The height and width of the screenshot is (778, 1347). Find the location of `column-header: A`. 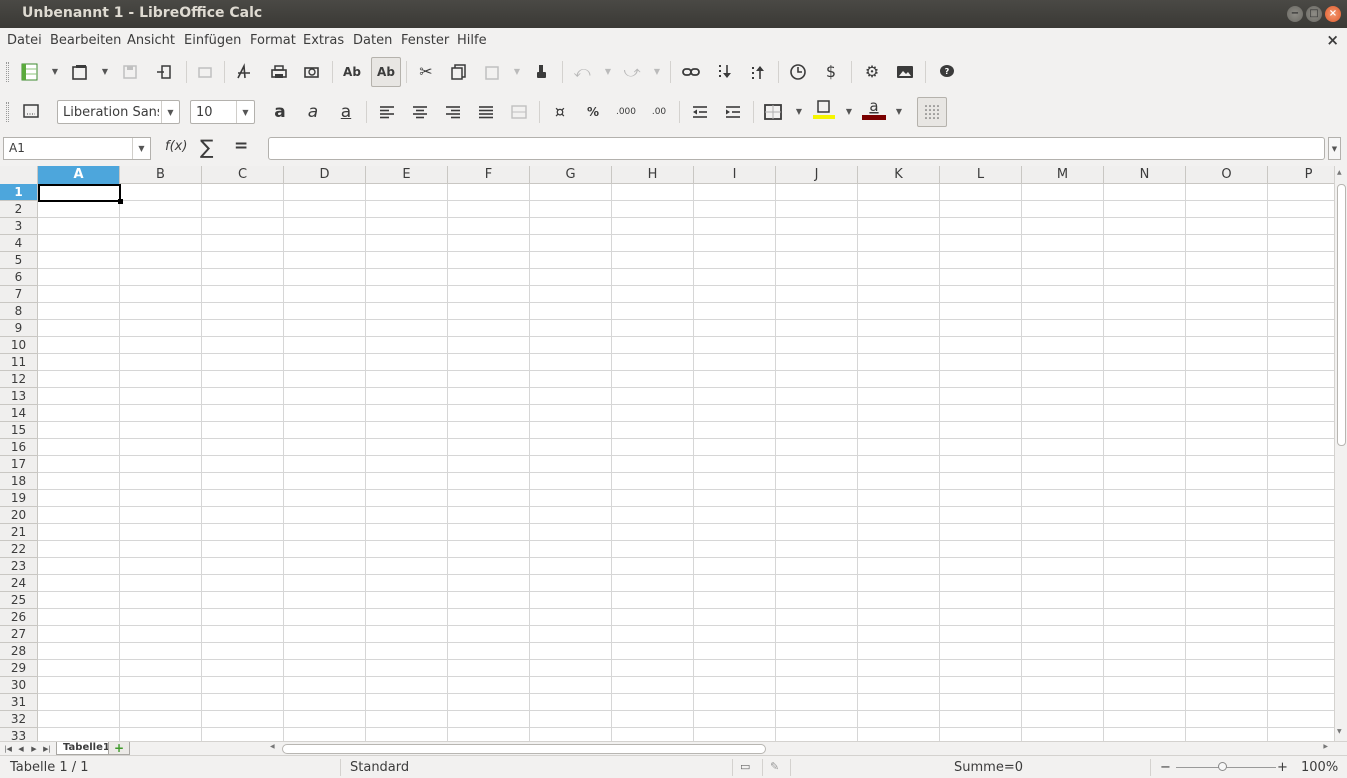

column-header: A is located at coordinates (79, 175).